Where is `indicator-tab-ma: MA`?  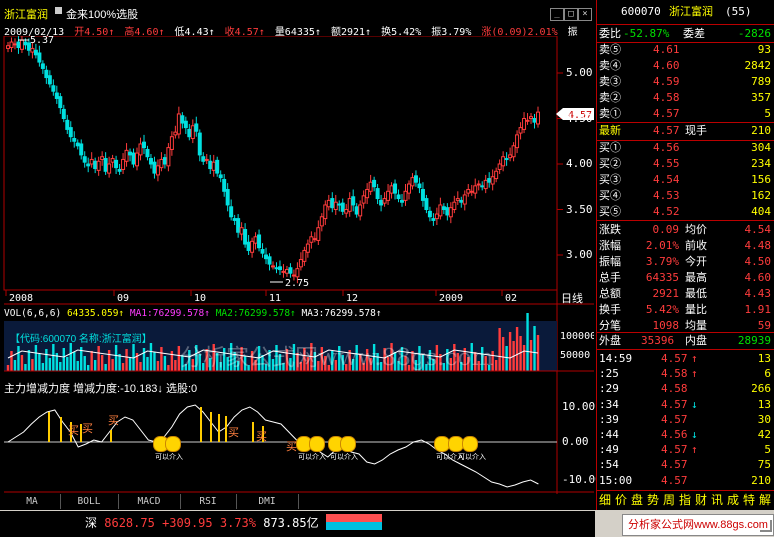 indicator-tab-ma: MA is located at coordinates (32, 501).